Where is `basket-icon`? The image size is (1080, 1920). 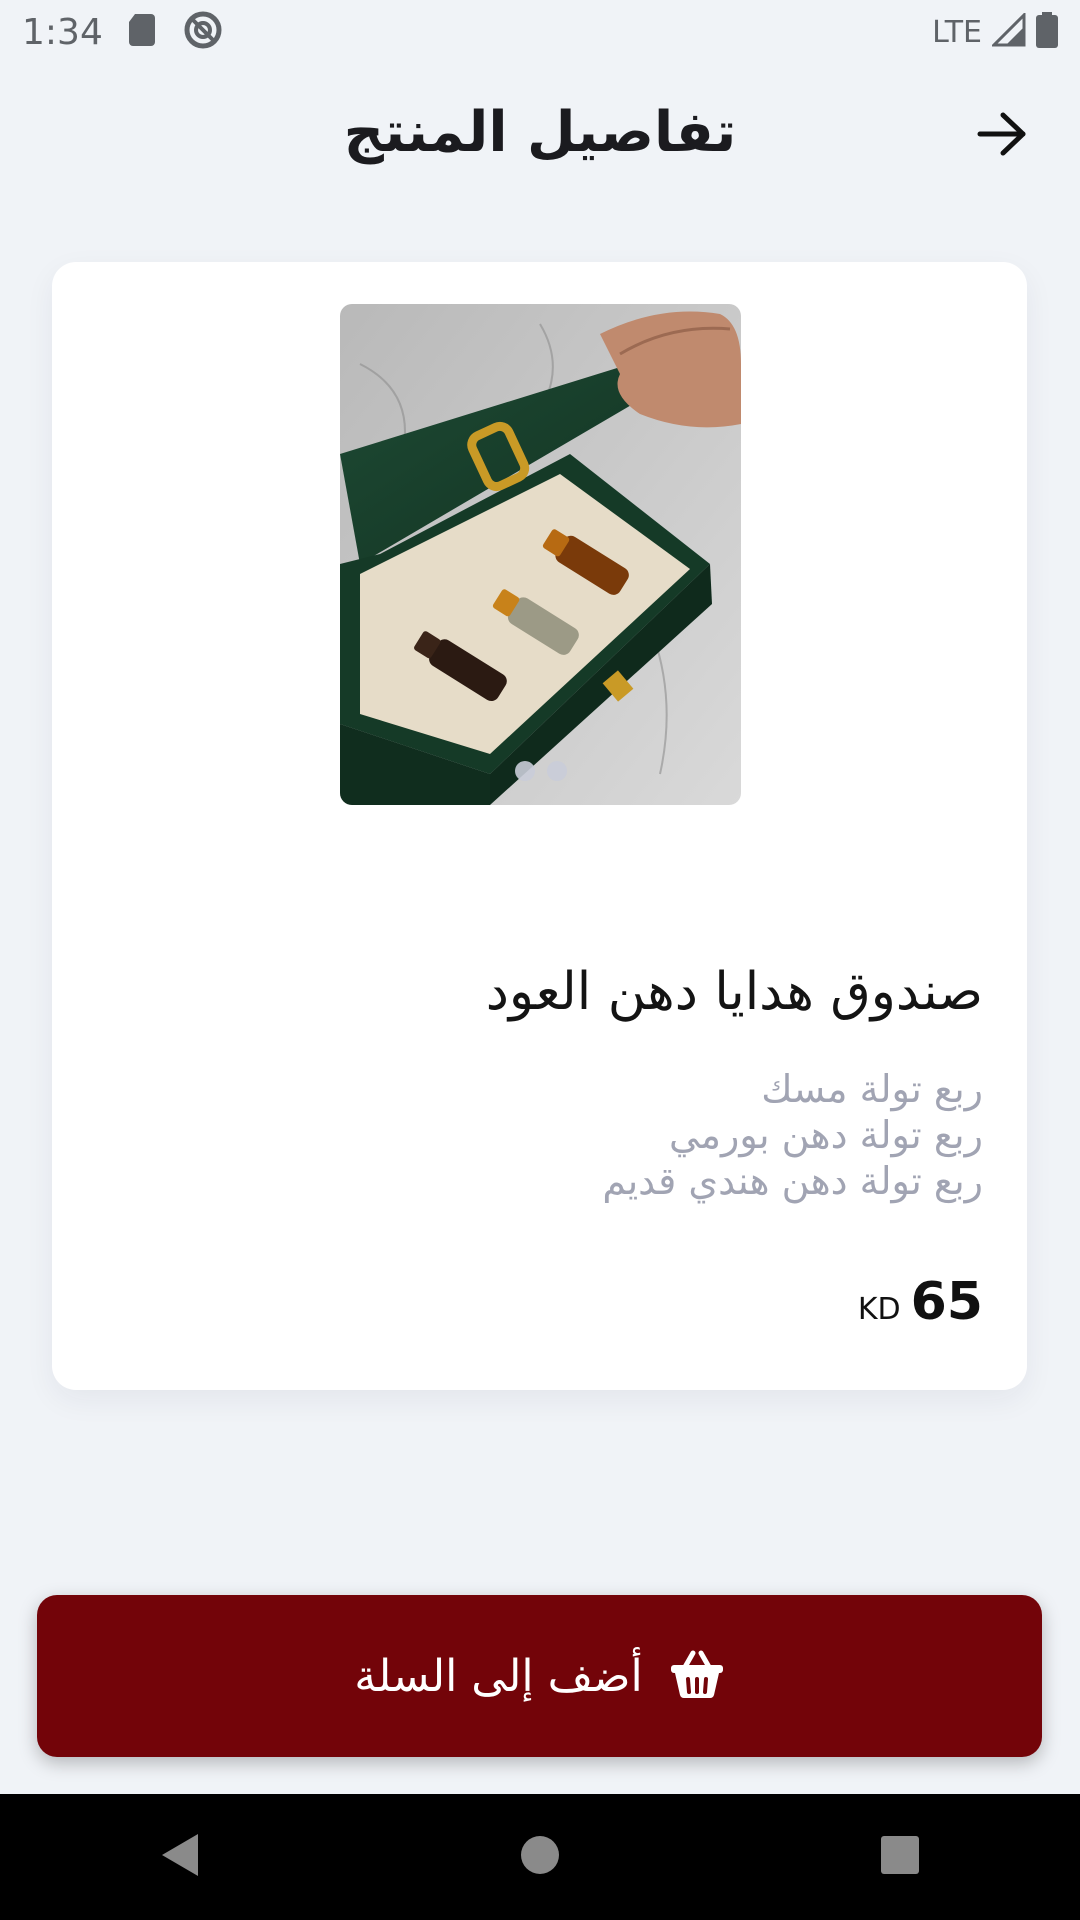 basket-icon is located at coordinates (697, 1676).